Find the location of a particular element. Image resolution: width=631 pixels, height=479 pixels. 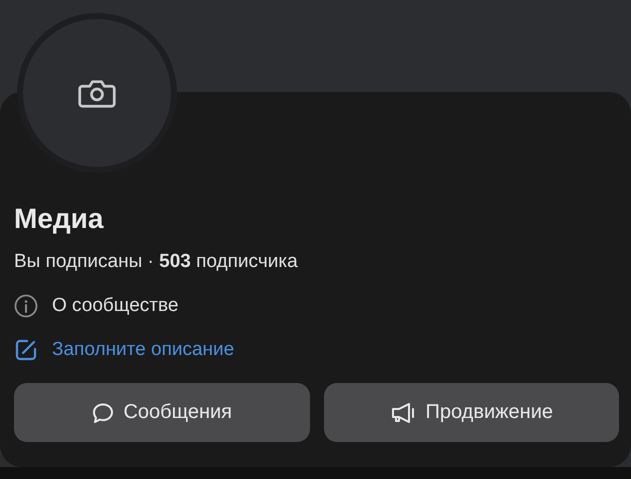

speech-bubble-icon is located at coordinates (103, 412).